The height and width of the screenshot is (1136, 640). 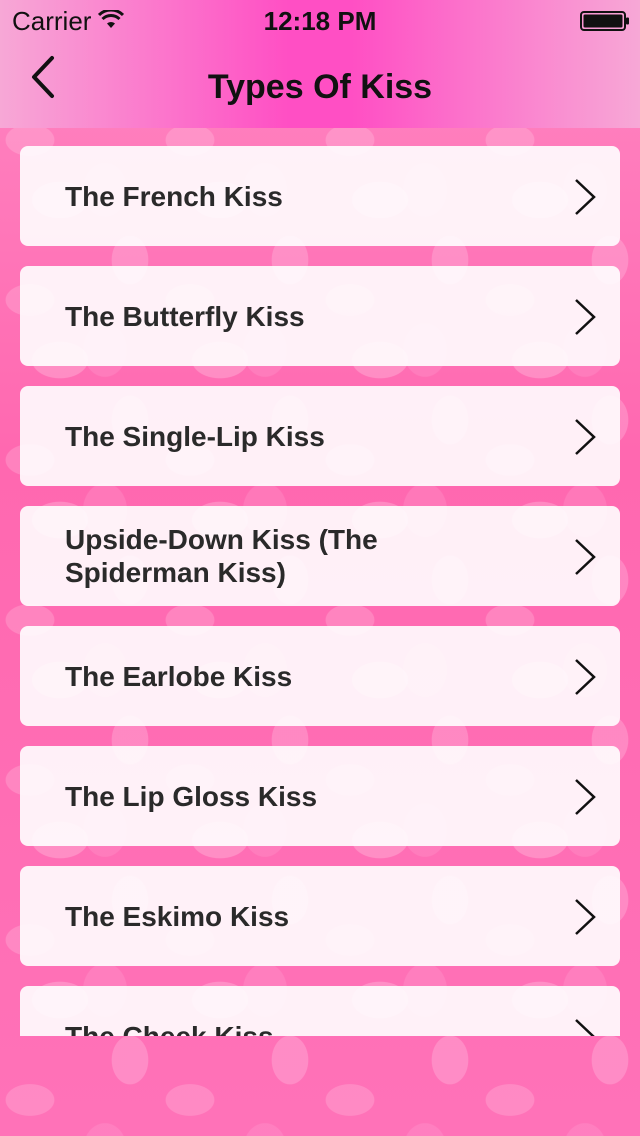 I want to click on list-item-label: The Single-Lip Kiss, so click(x=195, y=436).